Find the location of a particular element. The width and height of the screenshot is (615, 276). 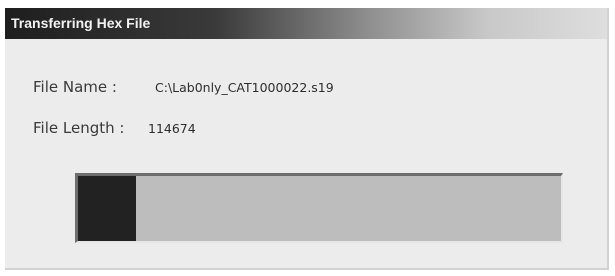

title-bar: Transferring Hex File is located at coordinates (306, 23).